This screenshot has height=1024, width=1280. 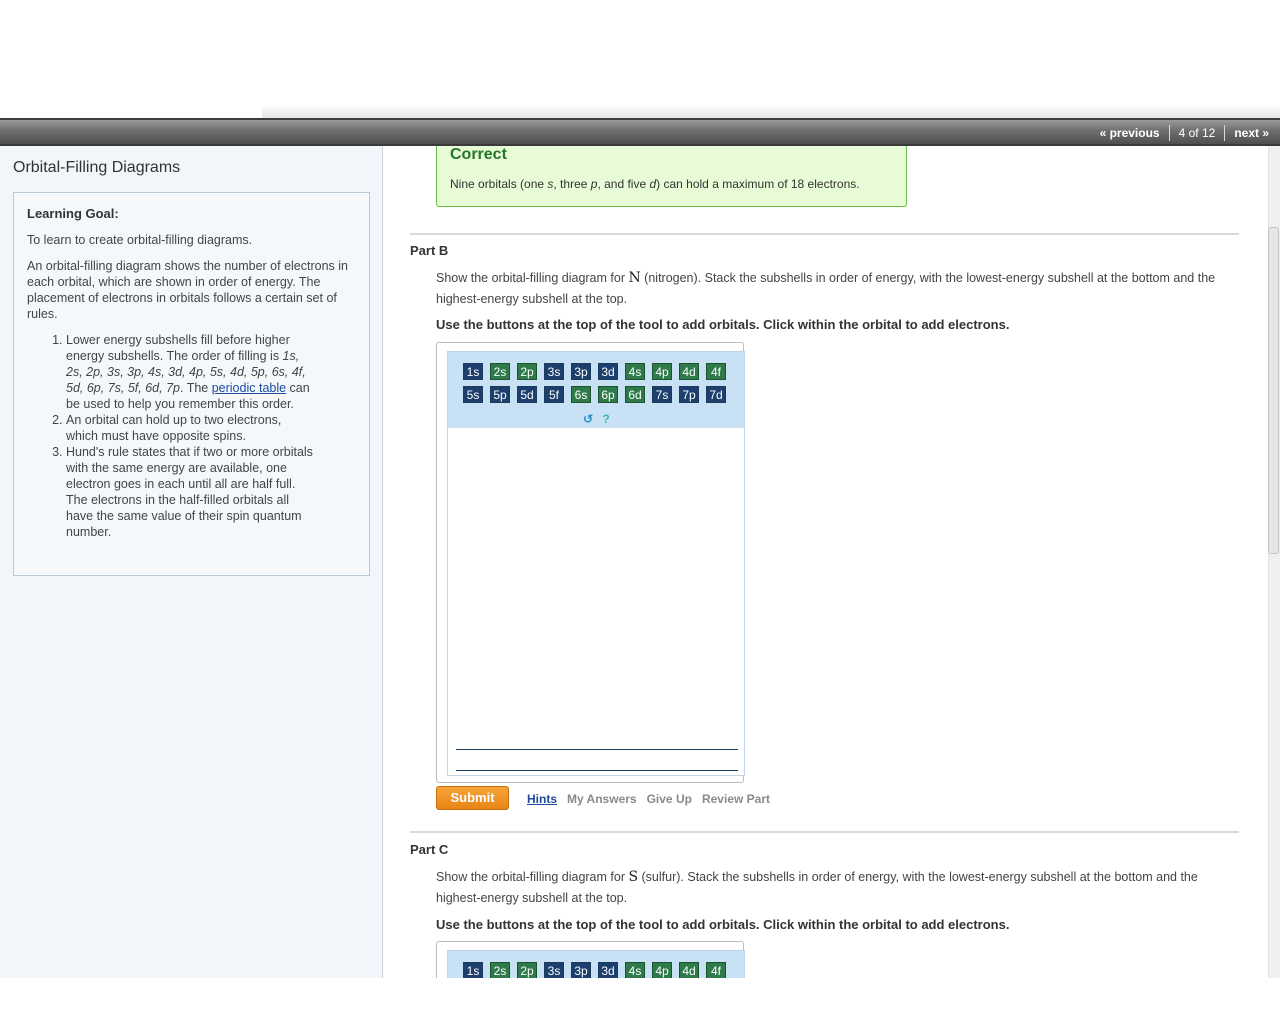 What do you see at coordinates (669, 799) in the screenshot?
I see `give-up-link: Give Up` at bounding box center [669, 799].